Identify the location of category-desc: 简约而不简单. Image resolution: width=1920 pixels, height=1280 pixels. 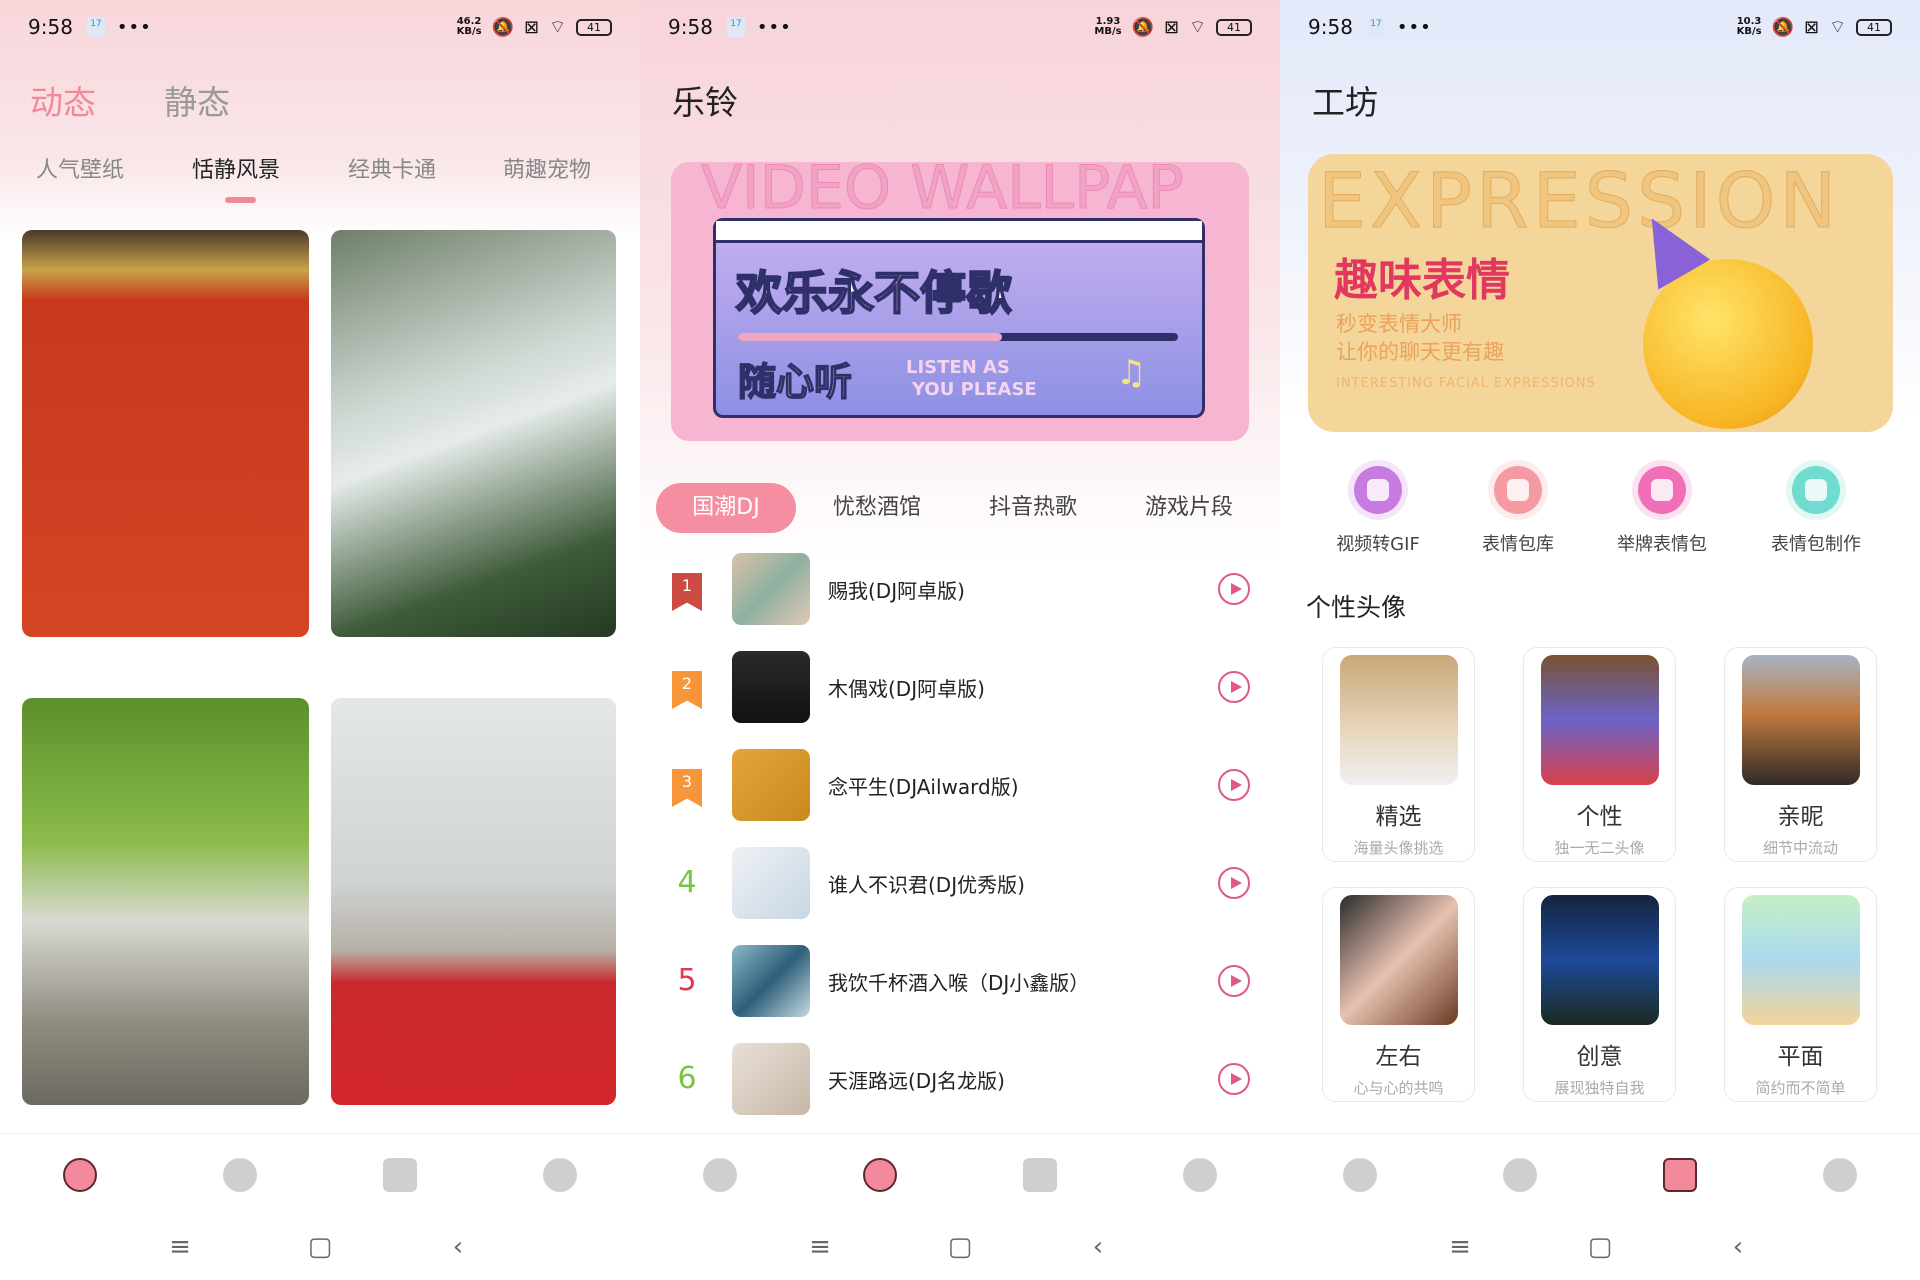
(1800, 1088).